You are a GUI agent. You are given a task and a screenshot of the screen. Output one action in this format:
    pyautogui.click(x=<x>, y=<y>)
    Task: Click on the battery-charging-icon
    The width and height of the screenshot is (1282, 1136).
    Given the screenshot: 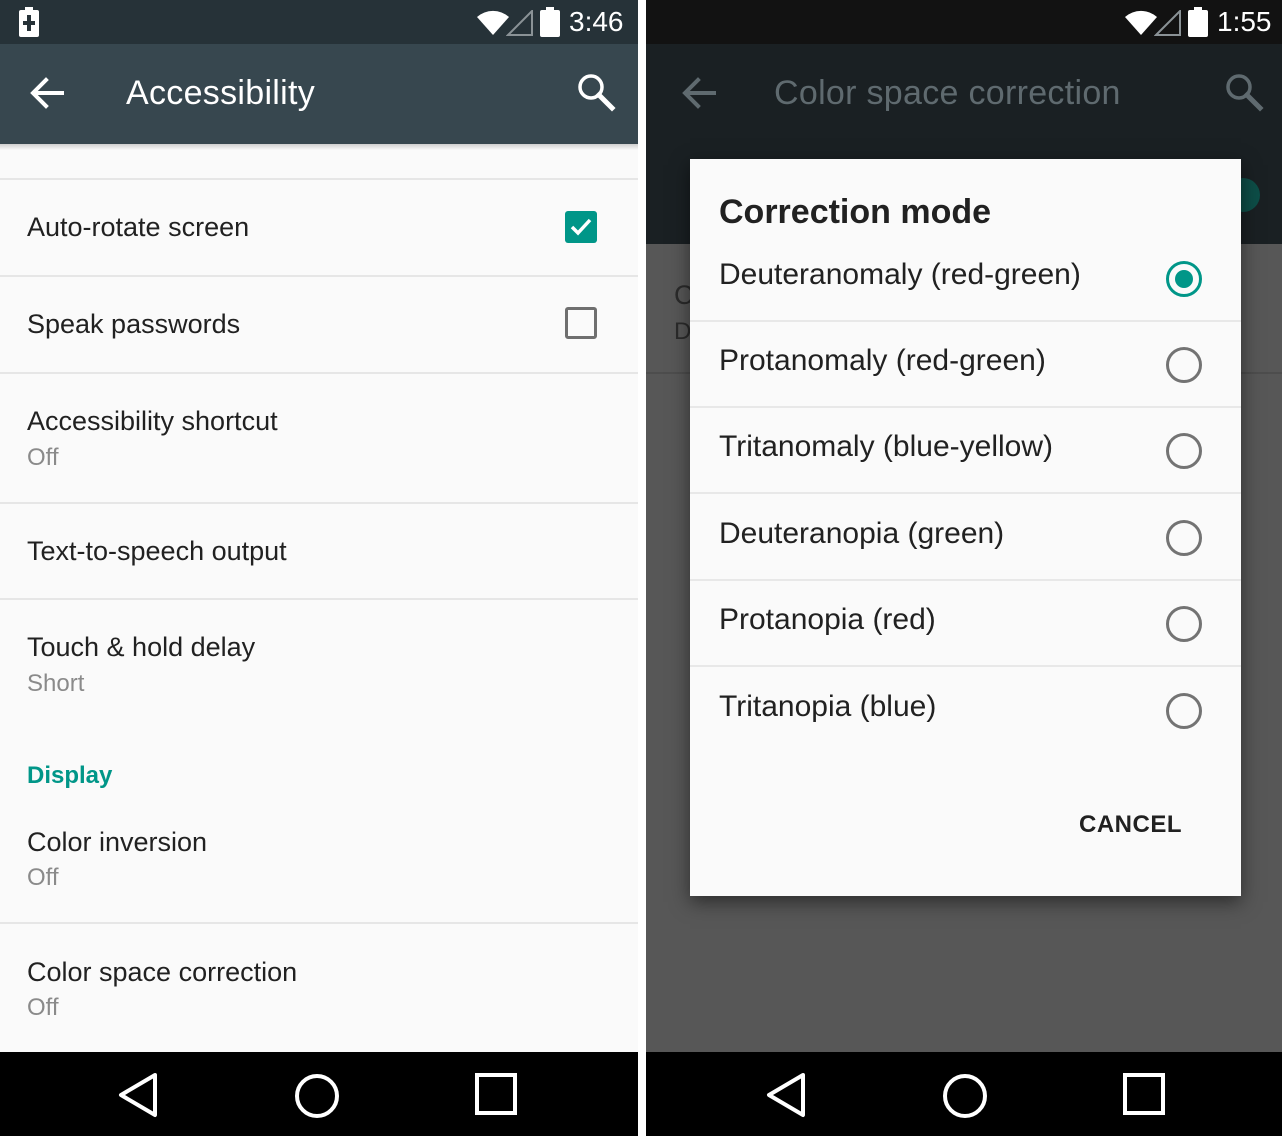 What is the action you would take?
    pyautogui.click(x=29, y=22)
    